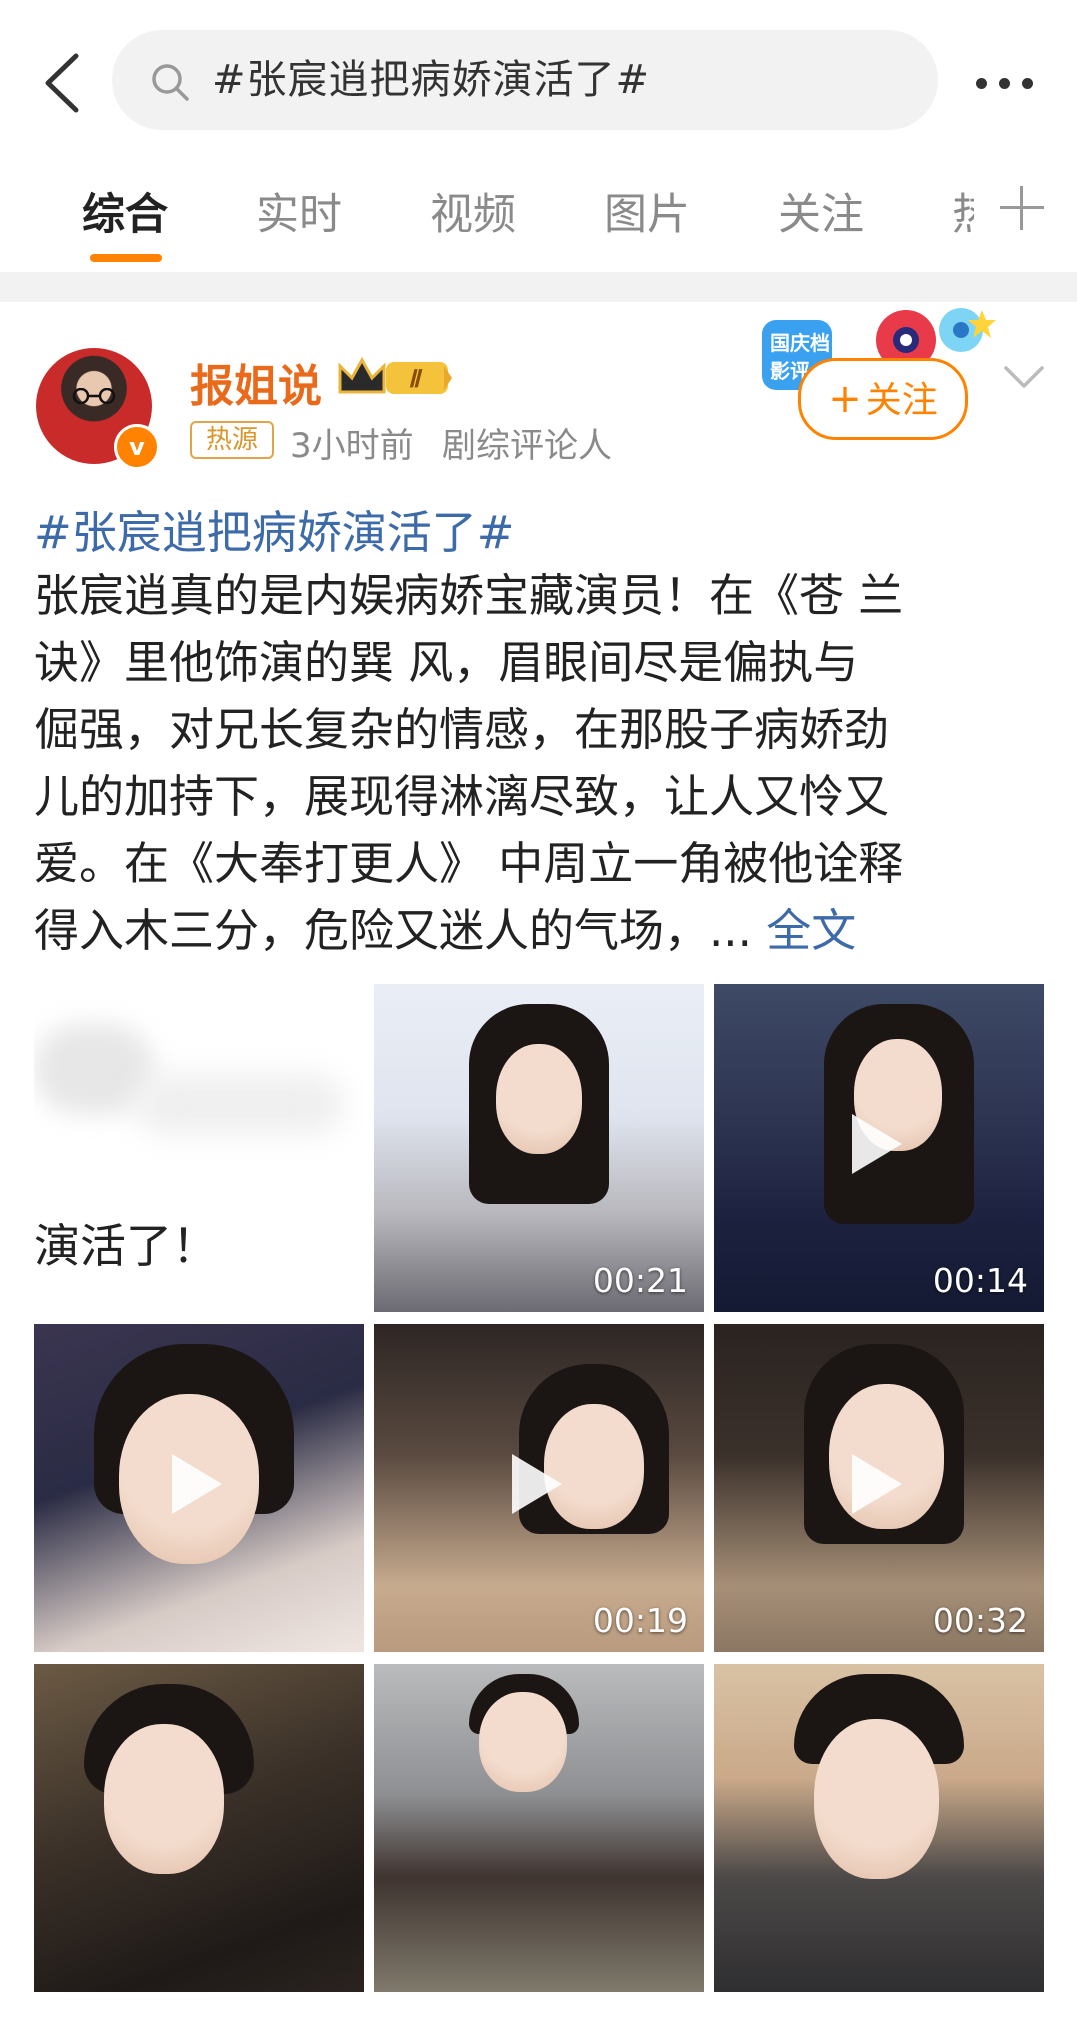  What do you see at coordinates (811, 930) in the screenshot?
I see `full-text-link: 全文` at bounding box center [811, 930].